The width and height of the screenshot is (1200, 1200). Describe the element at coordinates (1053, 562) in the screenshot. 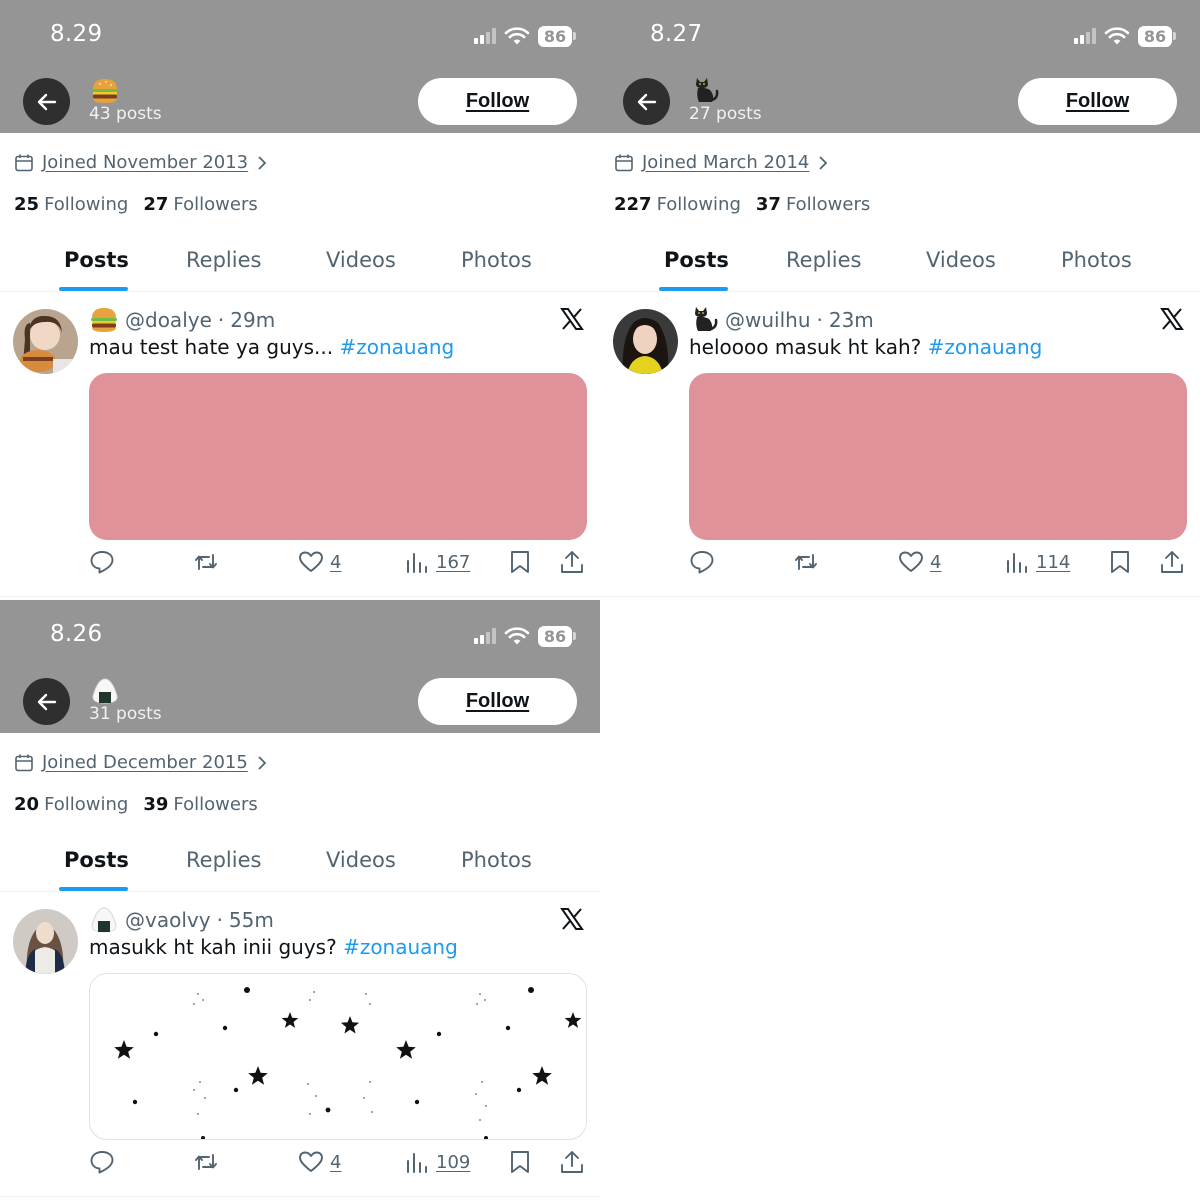

I see `views-count: 114` at that location.